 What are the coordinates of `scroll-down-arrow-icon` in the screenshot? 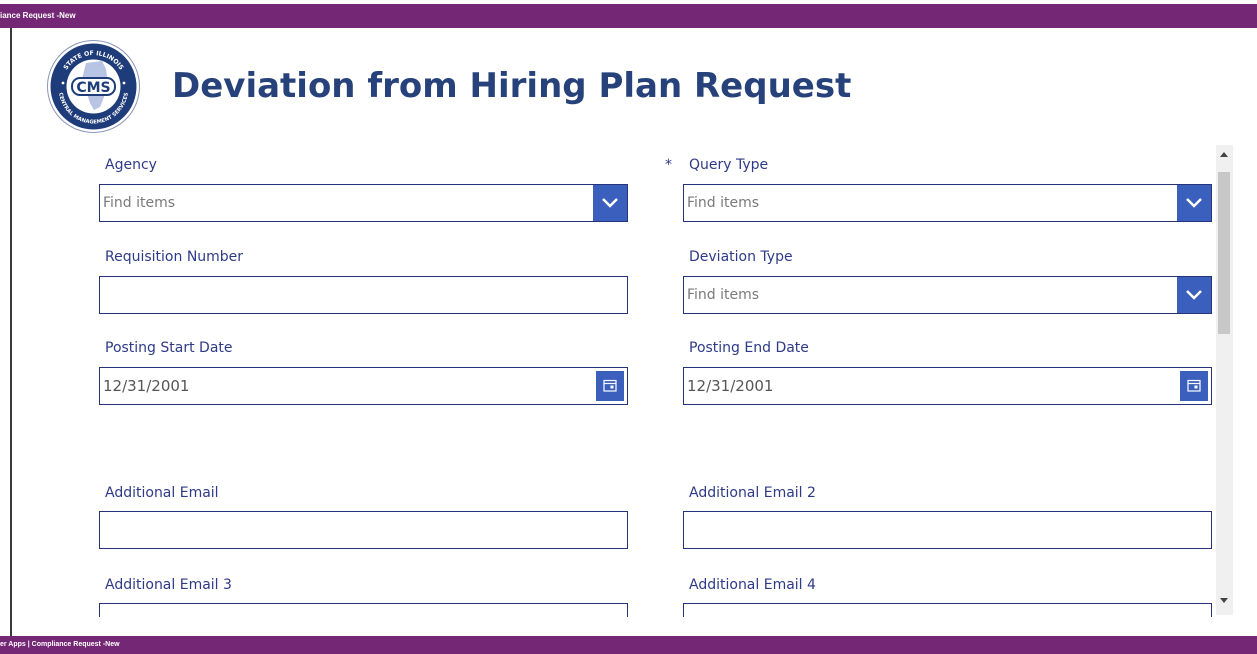 It's located at (1224, 600).